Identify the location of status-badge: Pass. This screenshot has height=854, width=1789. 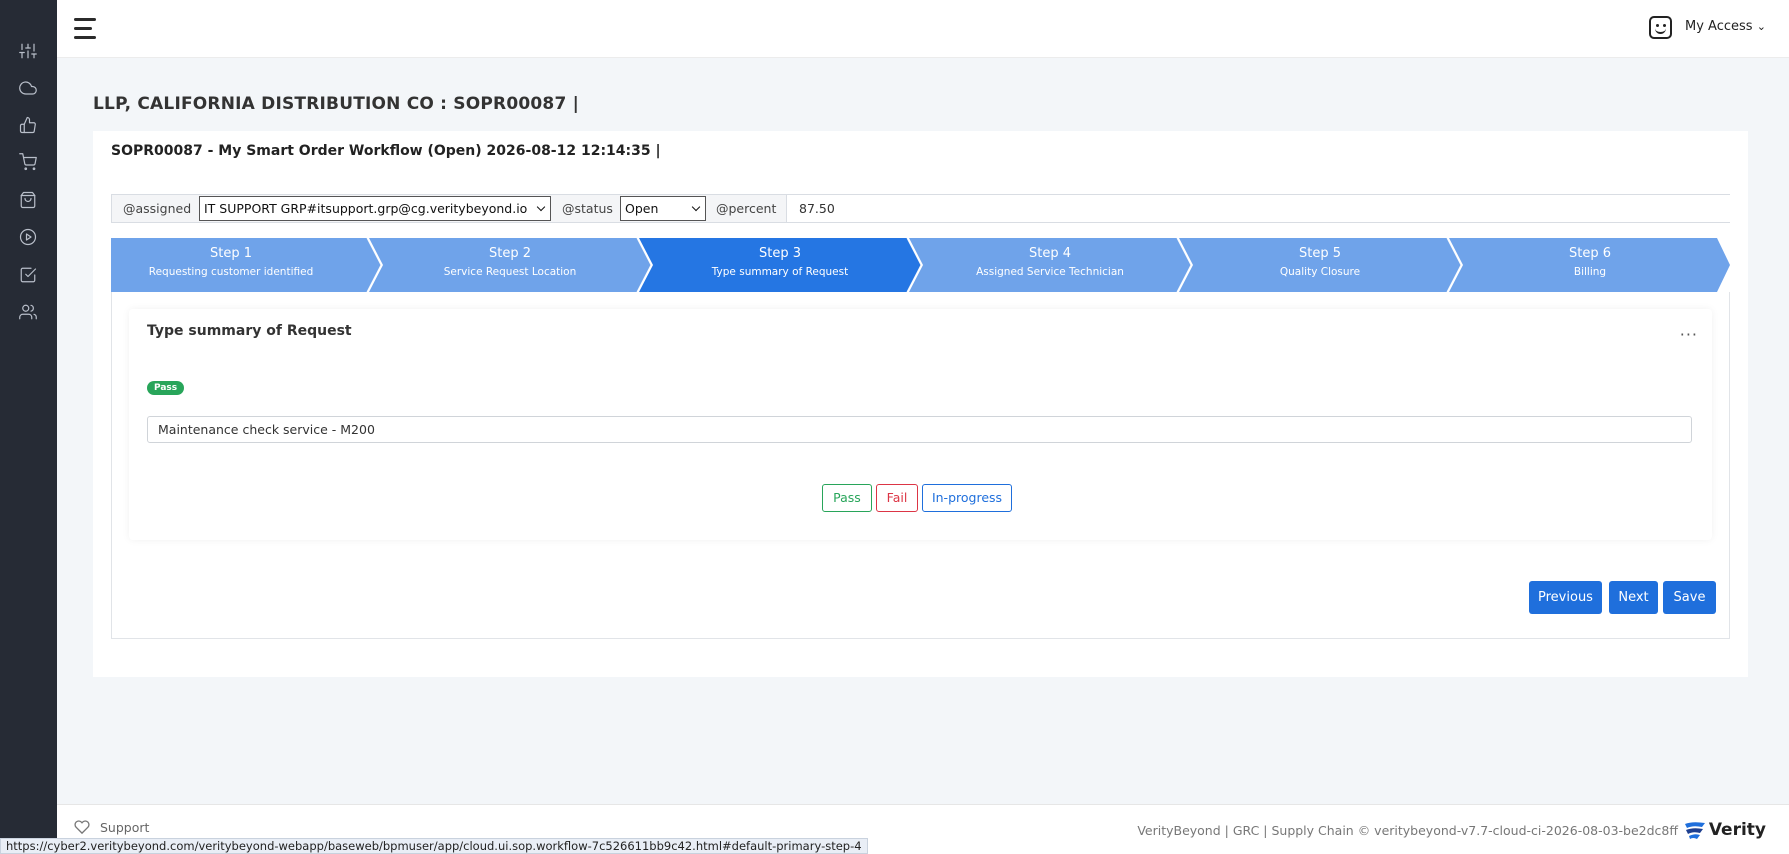
(166, 388).